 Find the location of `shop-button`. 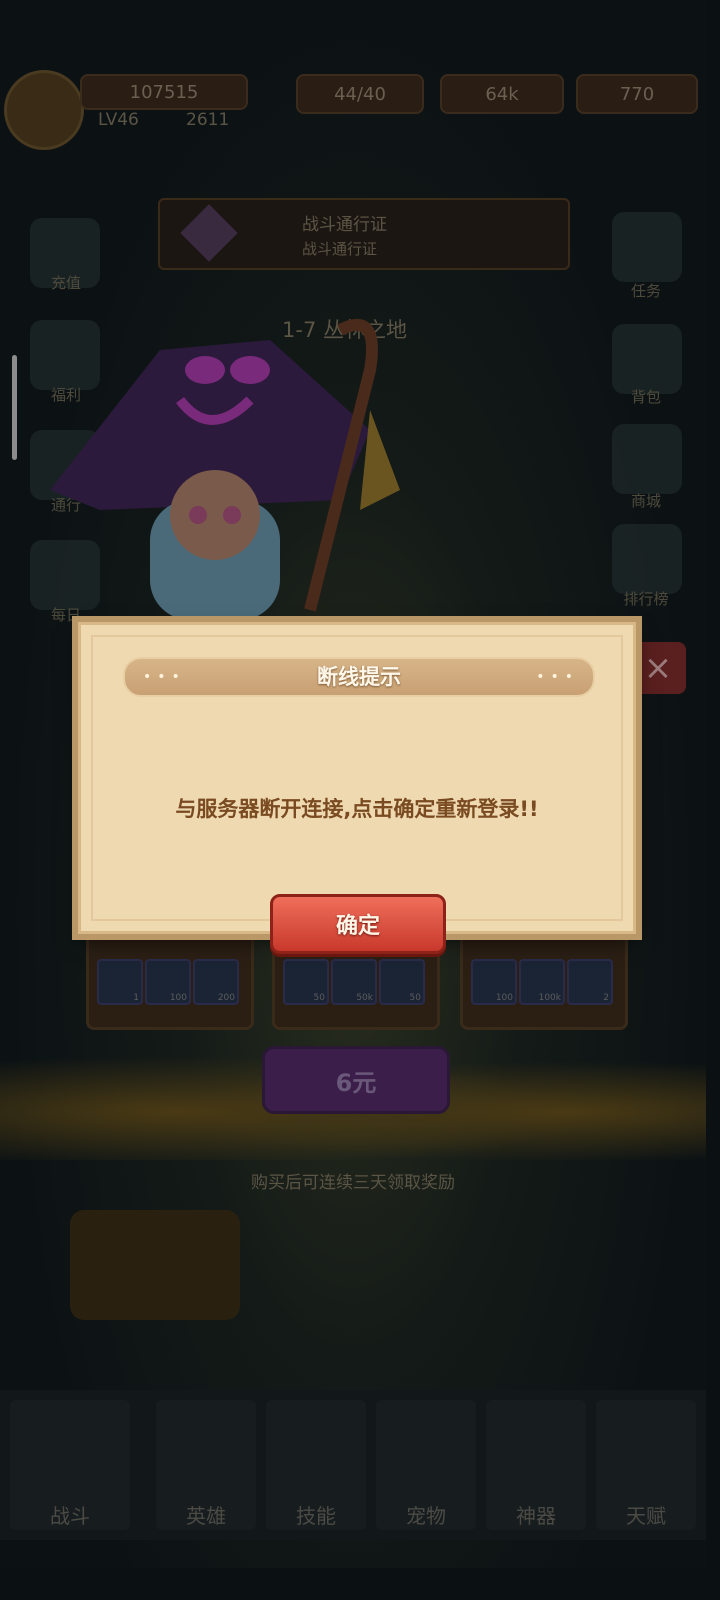

shop-button is located at coordinates (647, 459).